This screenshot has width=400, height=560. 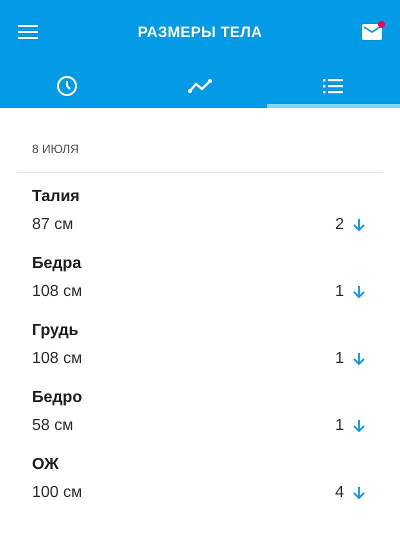 What do you see at coordinates (55, 149) in the screenshot?
I see `date-heading: 8 ИЮЛЯ` at bounding box center [55, 149].